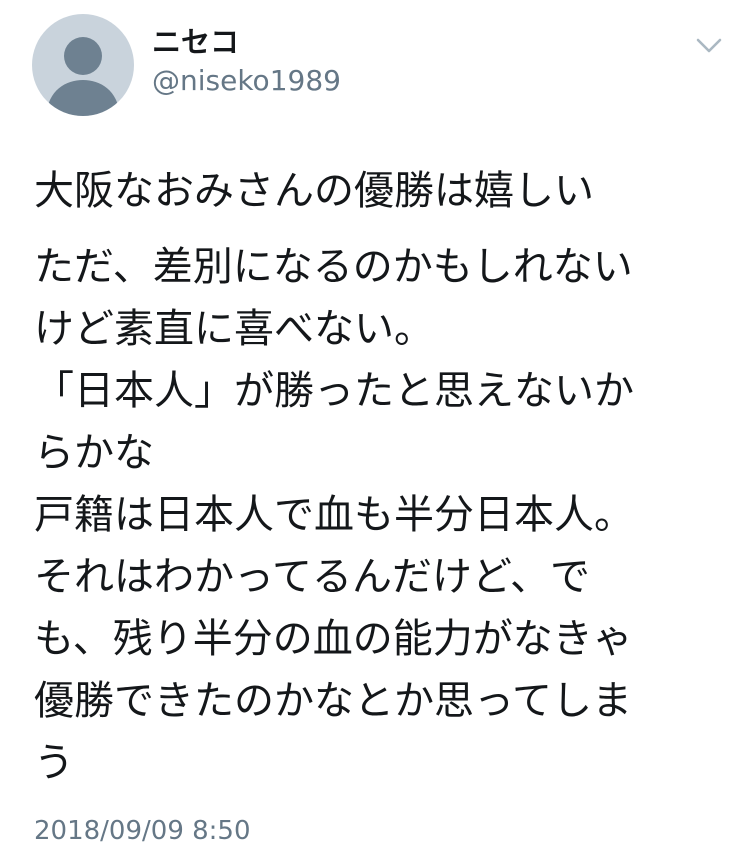 Image resolution: width=750 pixels, height=863 pixels. Describe the element at coordinates (83, 76) in the screenshot. I see `default-profile-icon` at that location.